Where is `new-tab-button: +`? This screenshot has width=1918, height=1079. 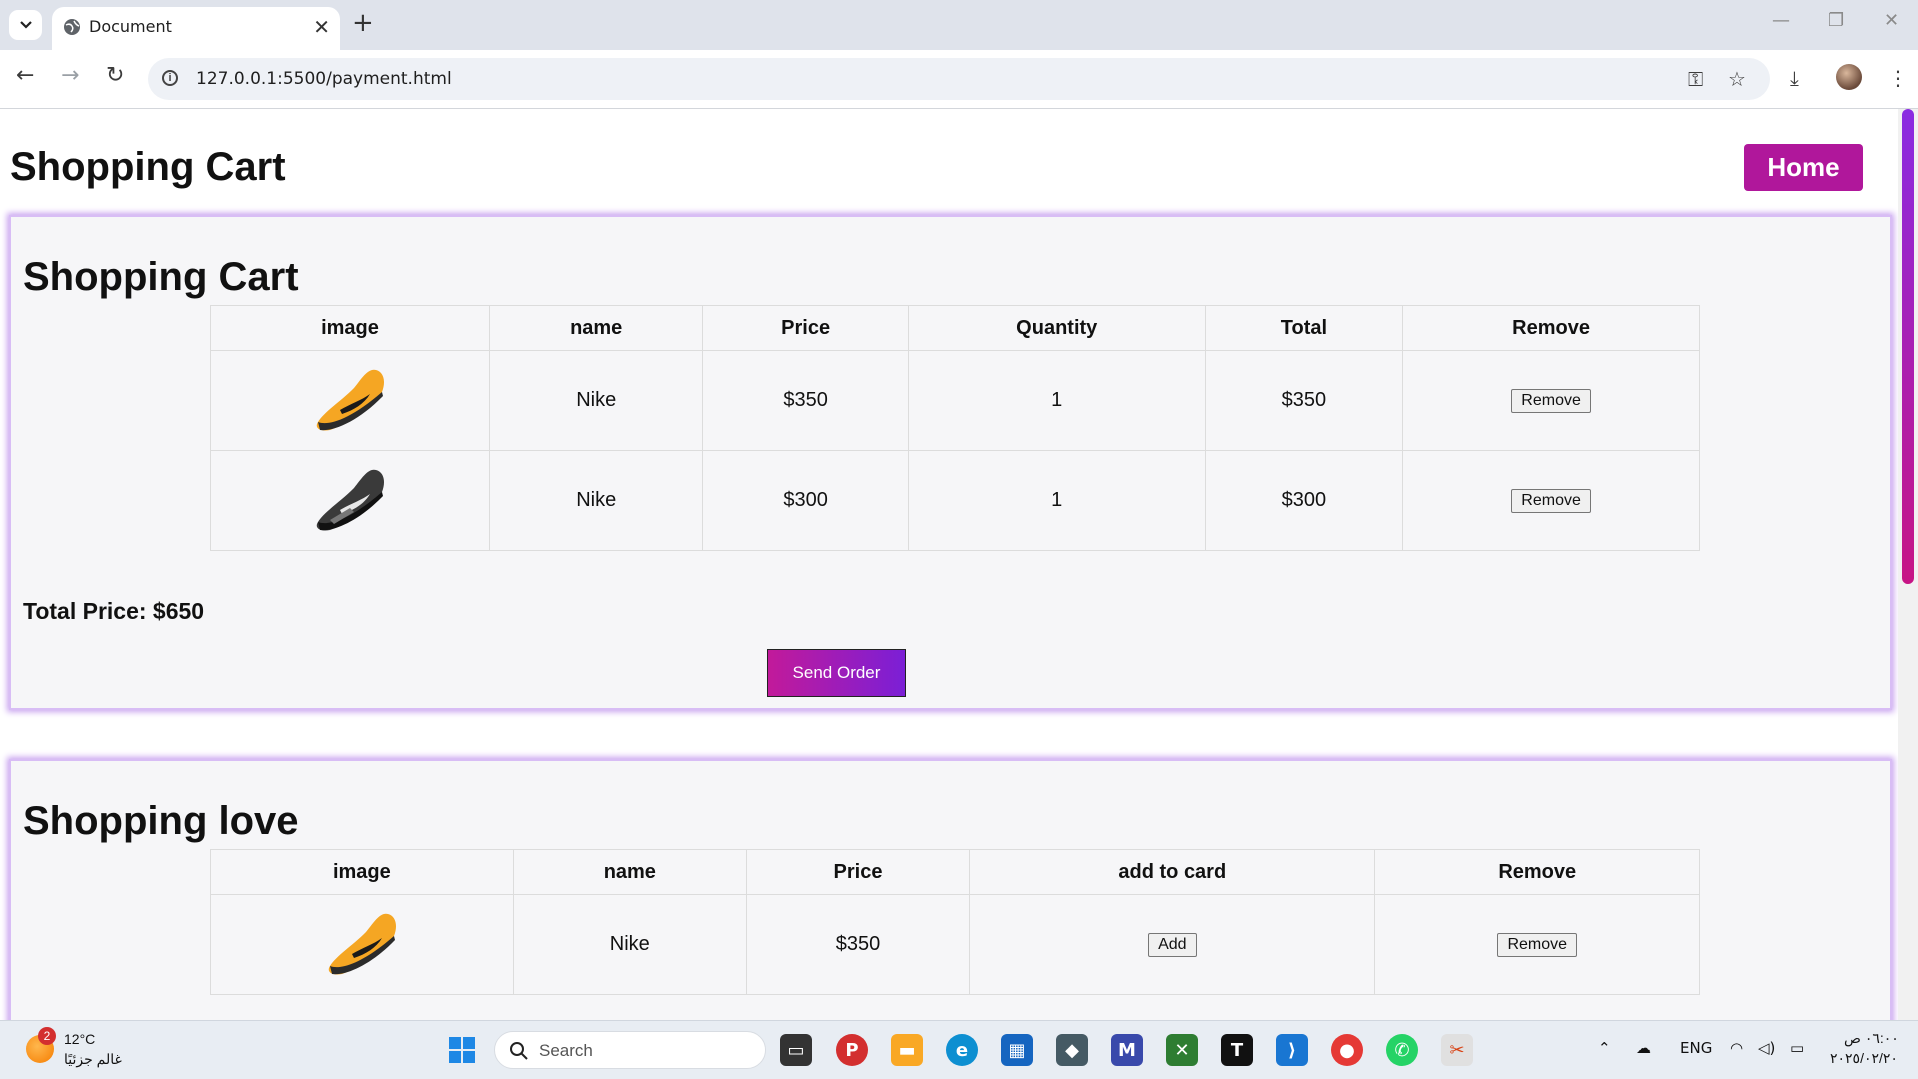 new-tab-button: + is located at coordinates (363, 23).